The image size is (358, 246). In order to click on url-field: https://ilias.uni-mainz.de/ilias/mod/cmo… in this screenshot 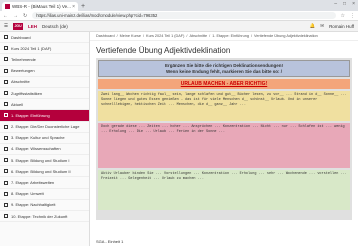, I will do `click(184, 15)`.